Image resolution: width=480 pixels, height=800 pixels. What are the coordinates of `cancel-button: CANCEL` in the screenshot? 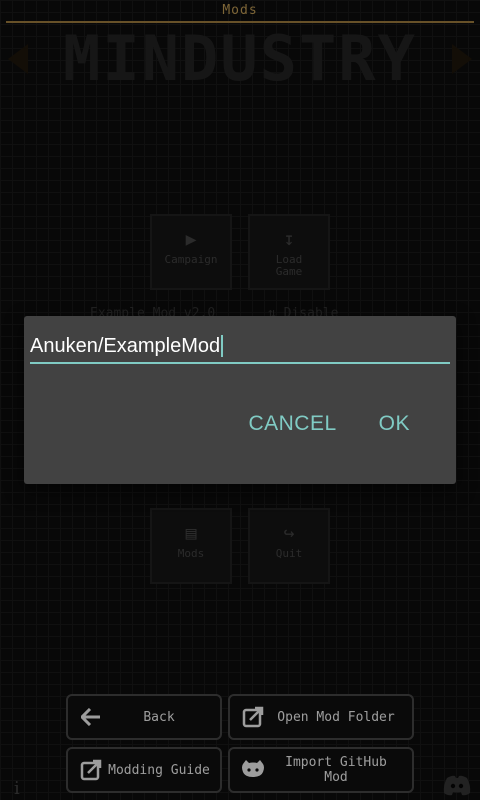 It's located at (292, 424).